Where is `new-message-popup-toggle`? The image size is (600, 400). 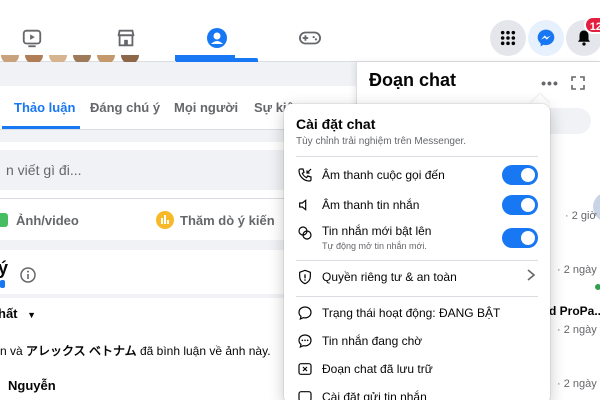
new-message-popup-toggle is located at coordinates (520, 238).